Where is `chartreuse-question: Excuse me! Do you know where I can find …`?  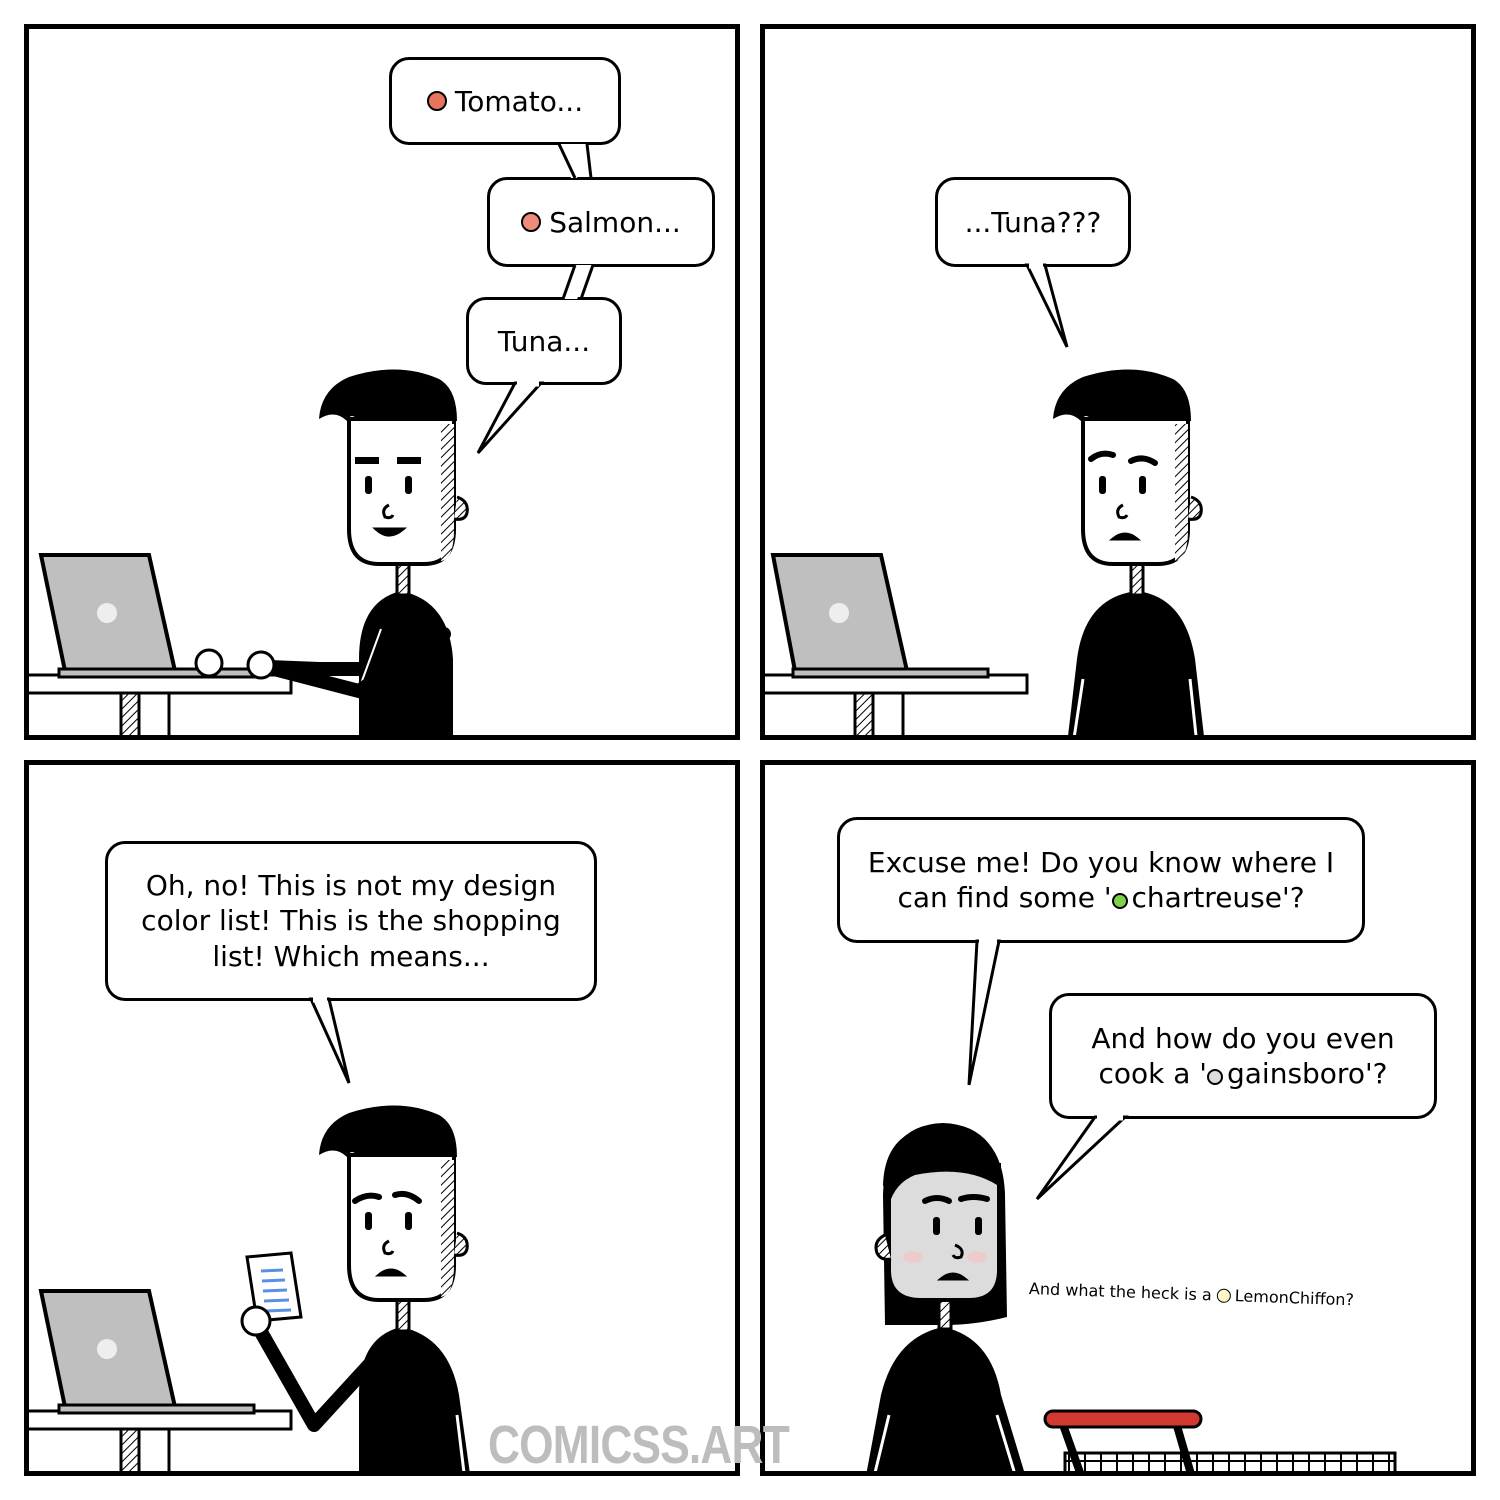 chartreuse-question: Excuse me! Do you know where I can find … is located at coordinates (1101, 880).